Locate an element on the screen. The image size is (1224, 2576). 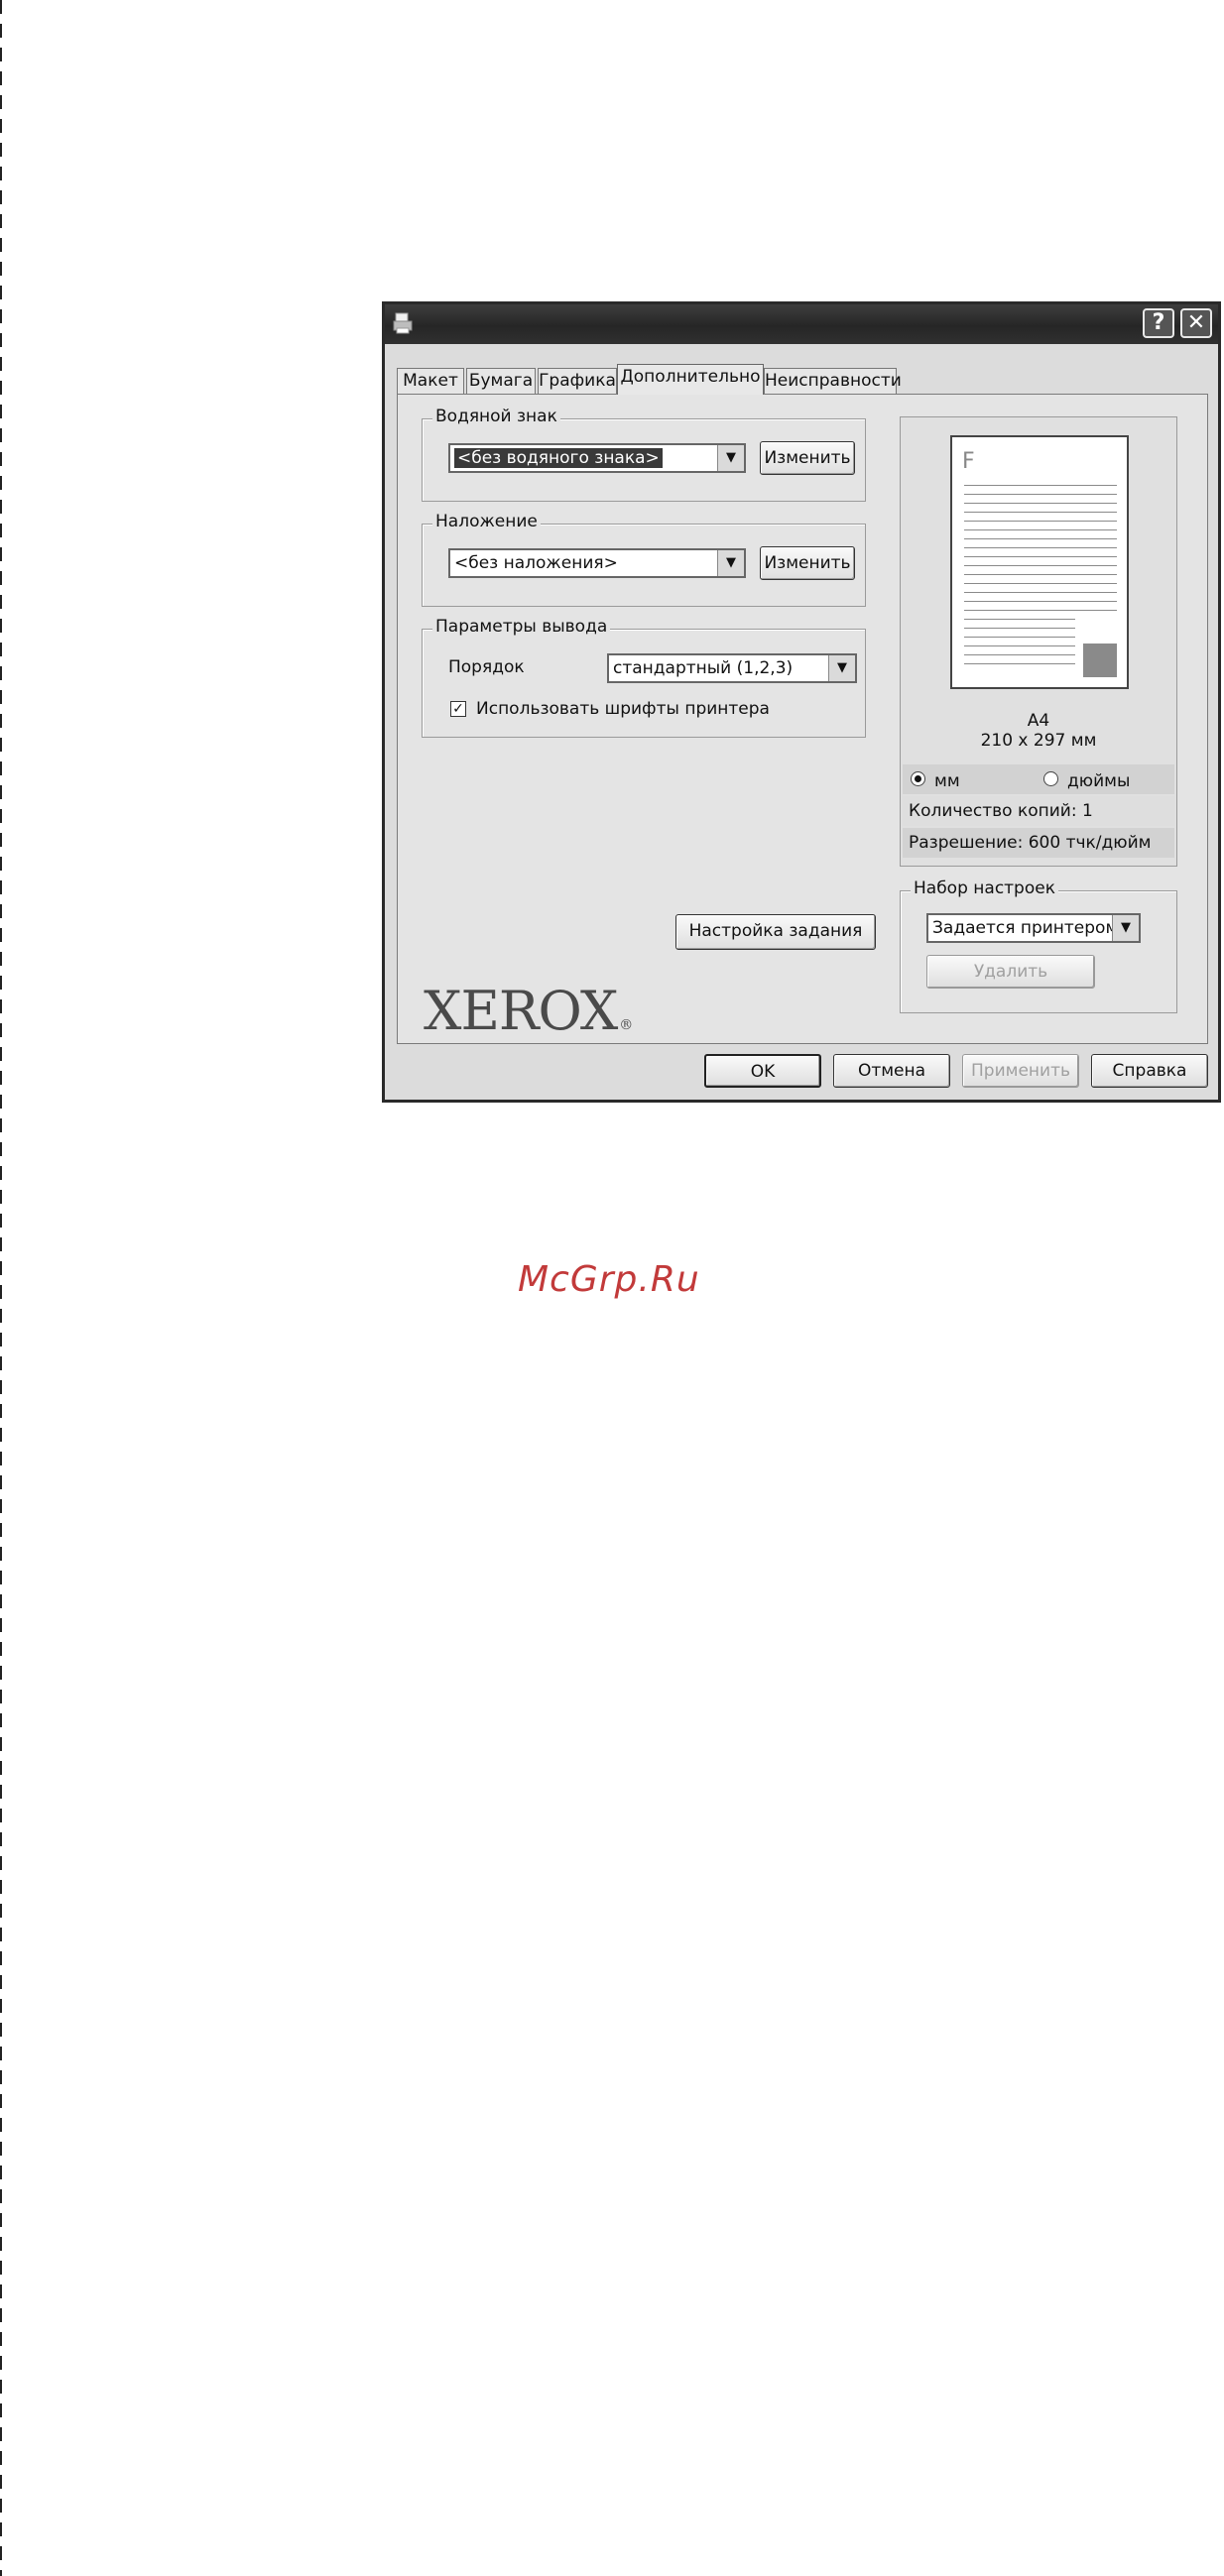
tab-graphics: Графика is located at coordinates (577, 381).